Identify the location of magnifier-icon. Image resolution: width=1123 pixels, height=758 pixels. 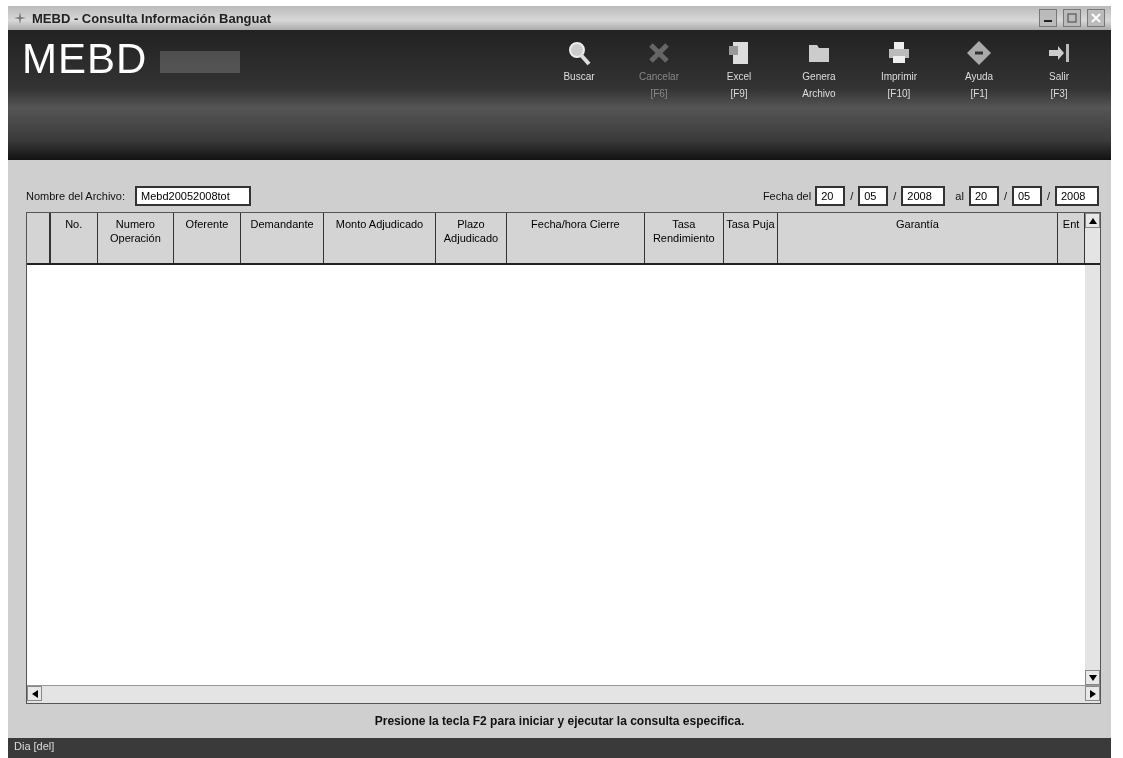
(579, 53).